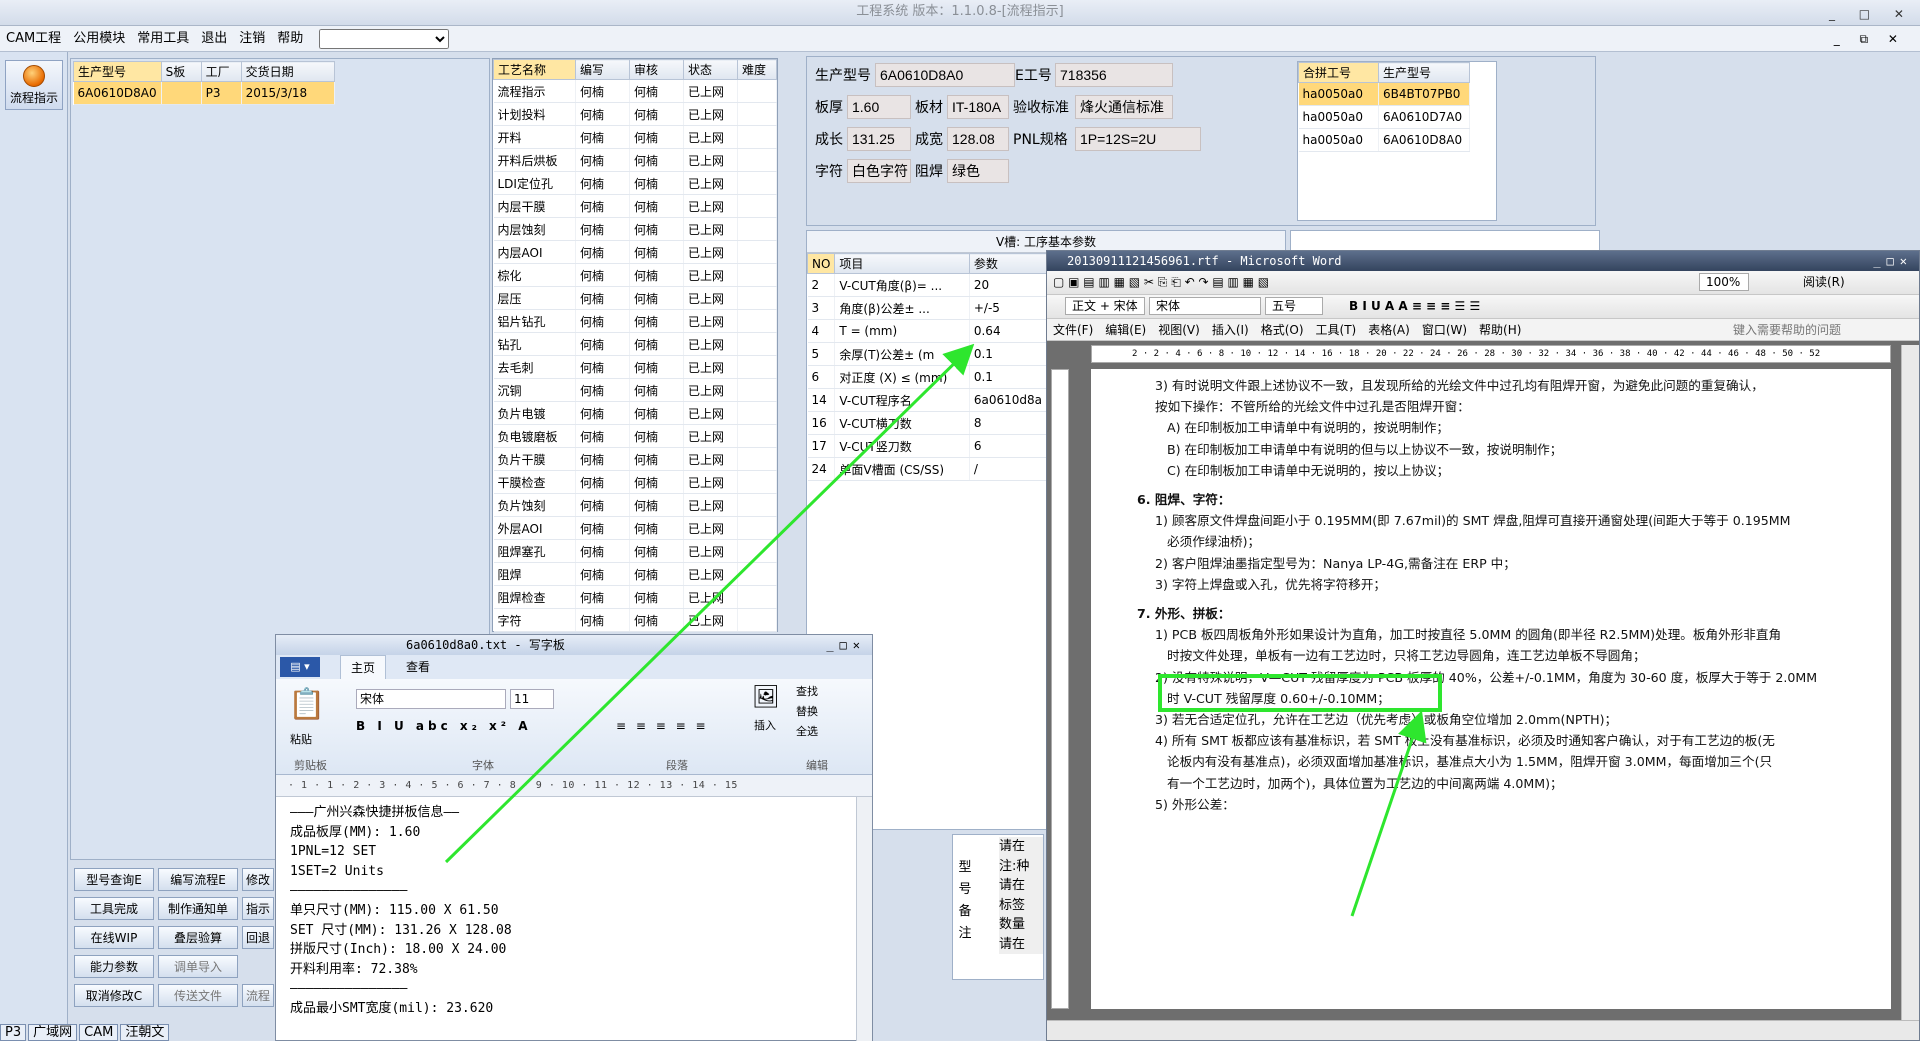 This screenshot has height=1041, width=1920. What do you see at coordinates (927, 285) in the screenshot?
I see `table-row: 2 V-CUT角度(β)= ... 20` at bounding box center [927, 285].